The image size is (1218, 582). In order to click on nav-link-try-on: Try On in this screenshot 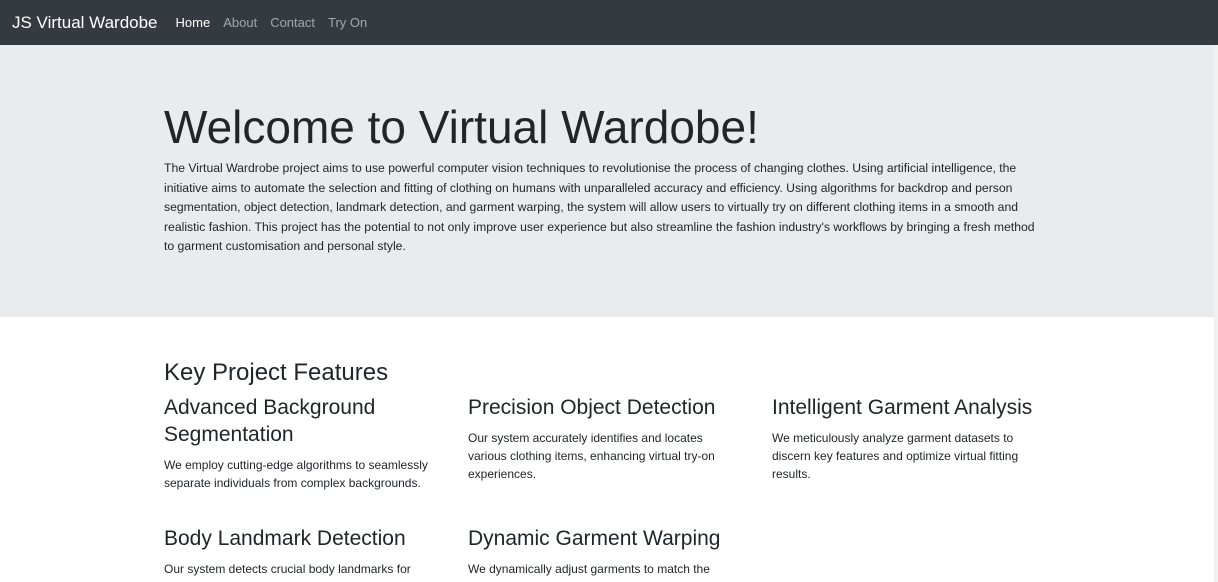, I will do `click(347, 22)`.